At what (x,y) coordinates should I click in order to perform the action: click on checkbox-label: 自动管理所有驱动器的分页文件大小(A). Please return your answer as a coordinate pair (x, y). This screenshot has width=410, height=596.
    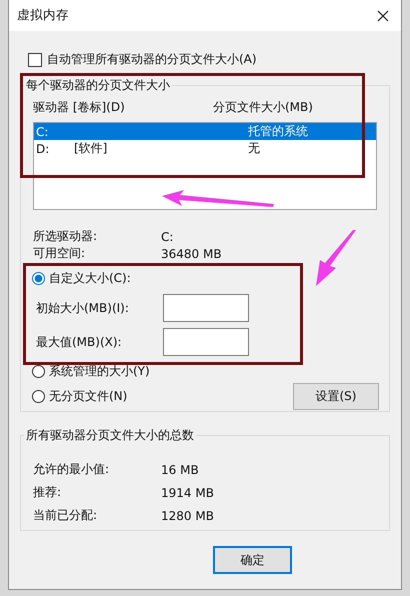
    Looking at the image, I should click on (152, 59).